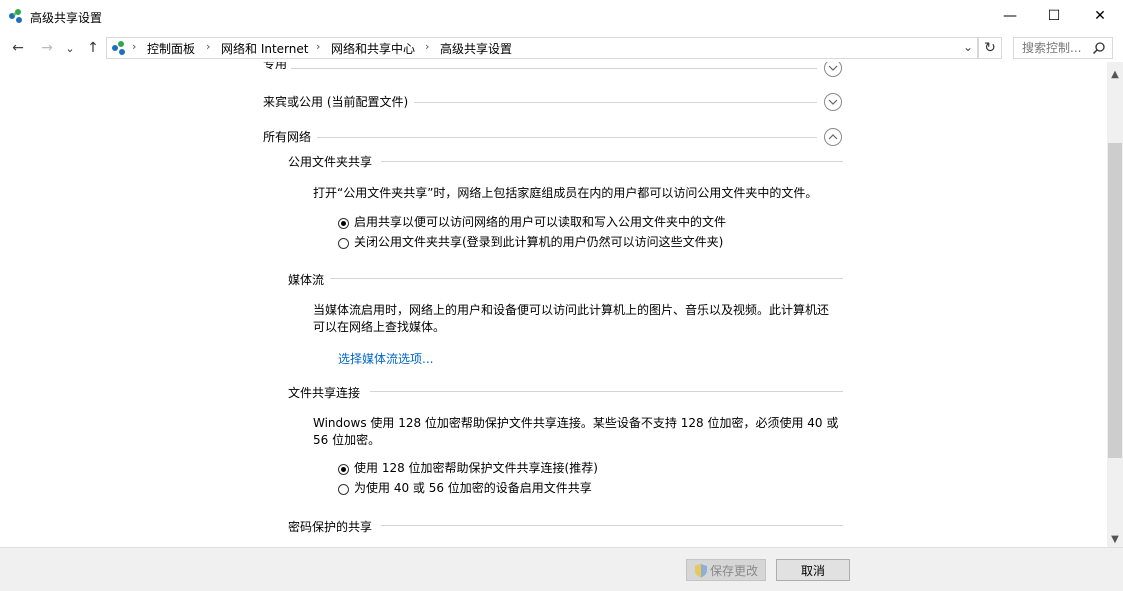 The image size is (1123, 591). What do you see at coordinates (700, 570) in the screenshot?
I see `shield-icon` at bounding box center [700, 570].